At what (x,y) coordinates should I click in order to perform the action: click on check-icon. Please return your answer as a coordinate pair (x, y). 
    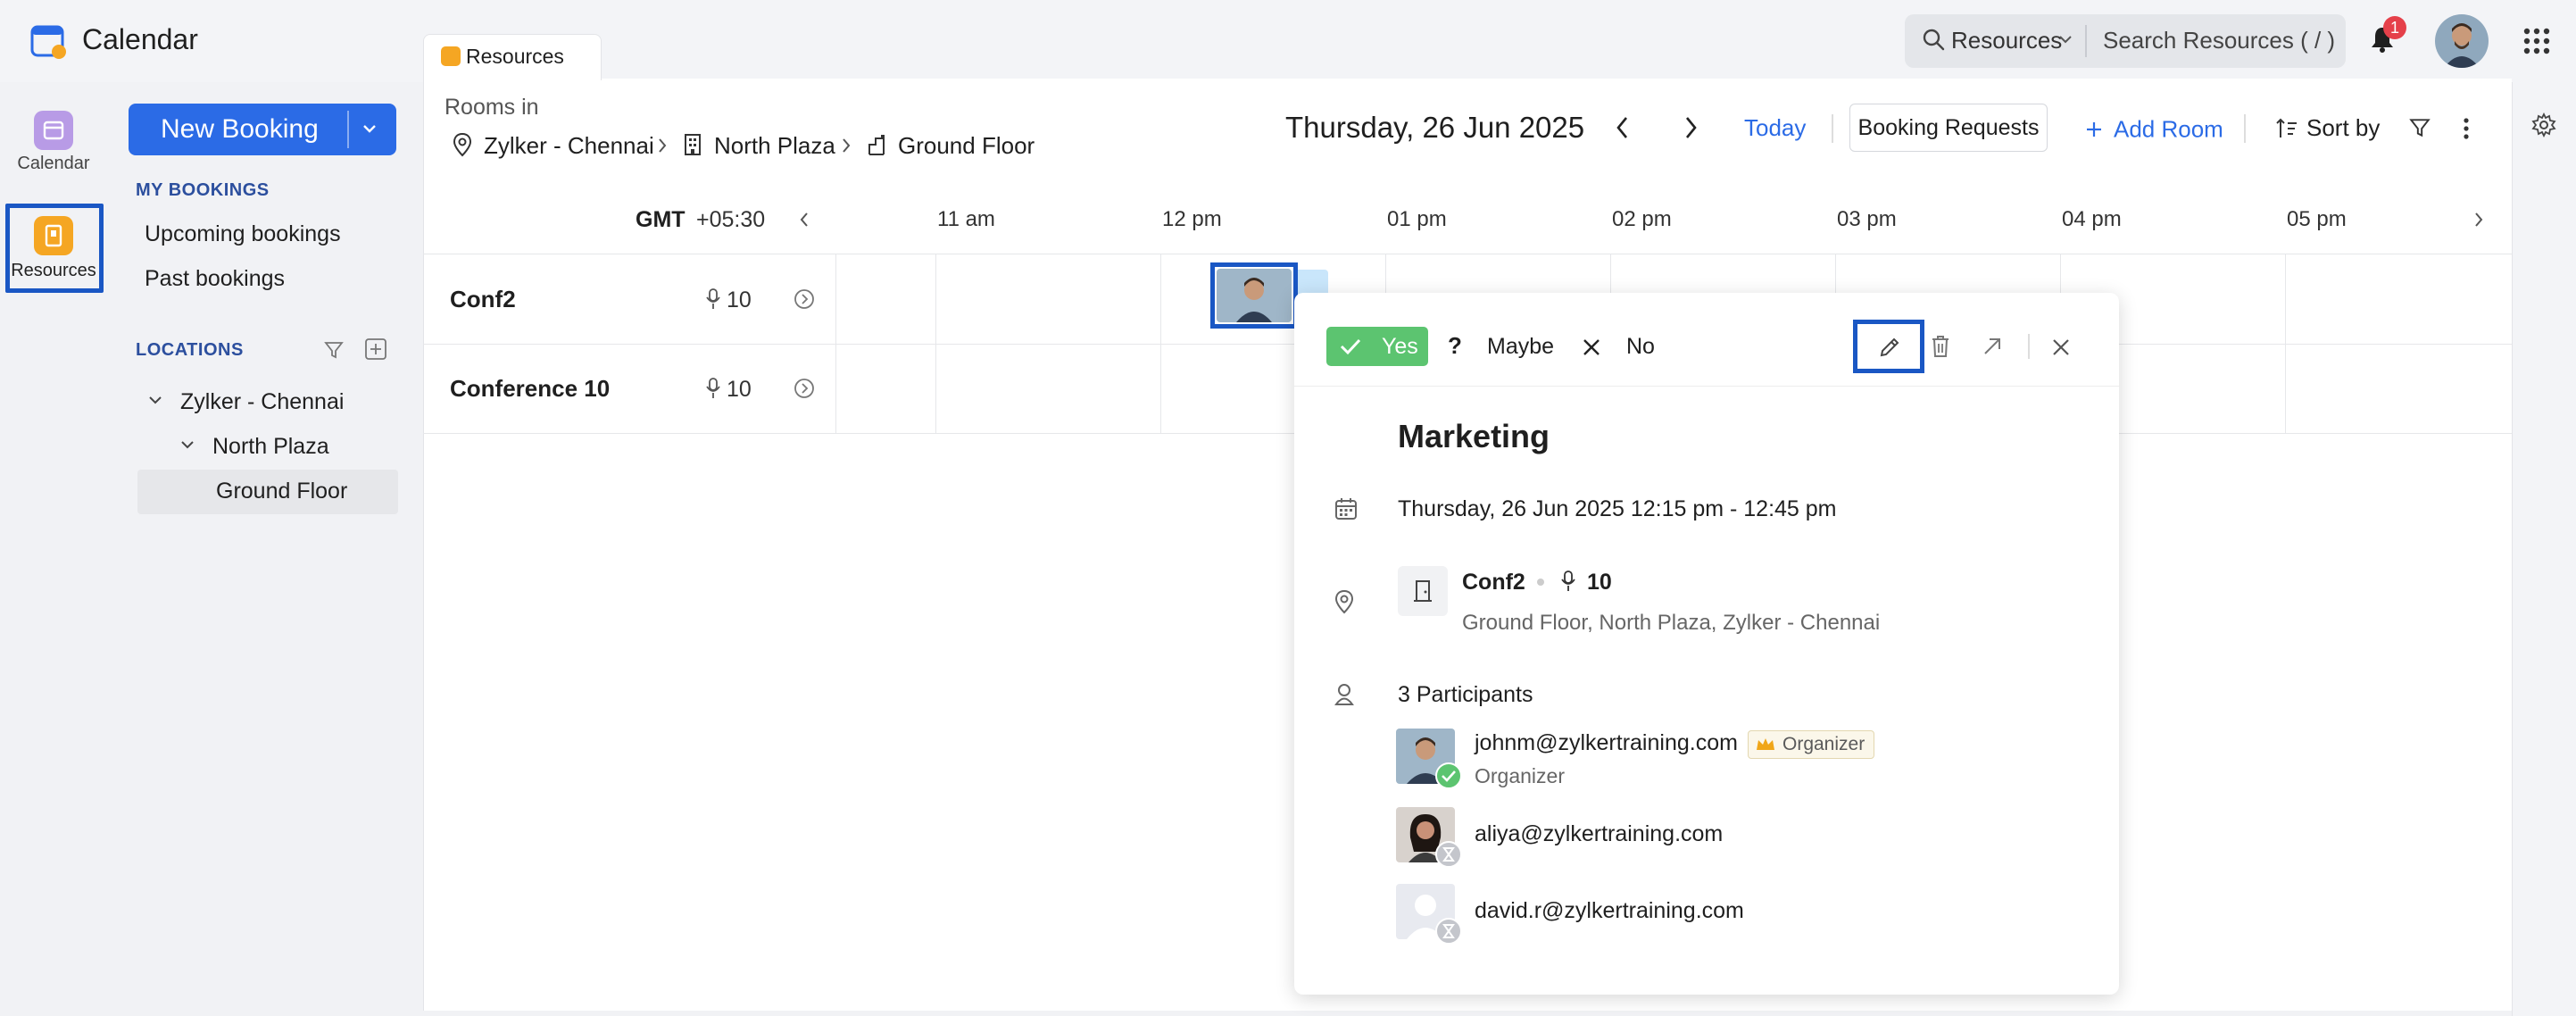
    Looking at the image, I should click on (1350, 346).